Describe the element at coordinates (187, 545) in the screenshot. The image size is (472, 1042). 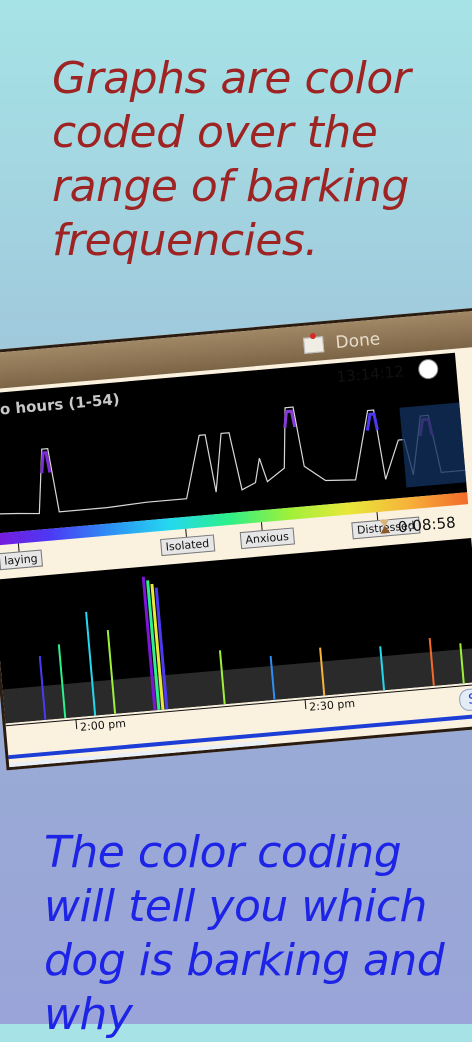
I see `tag-isolated: Isolated` at that location.